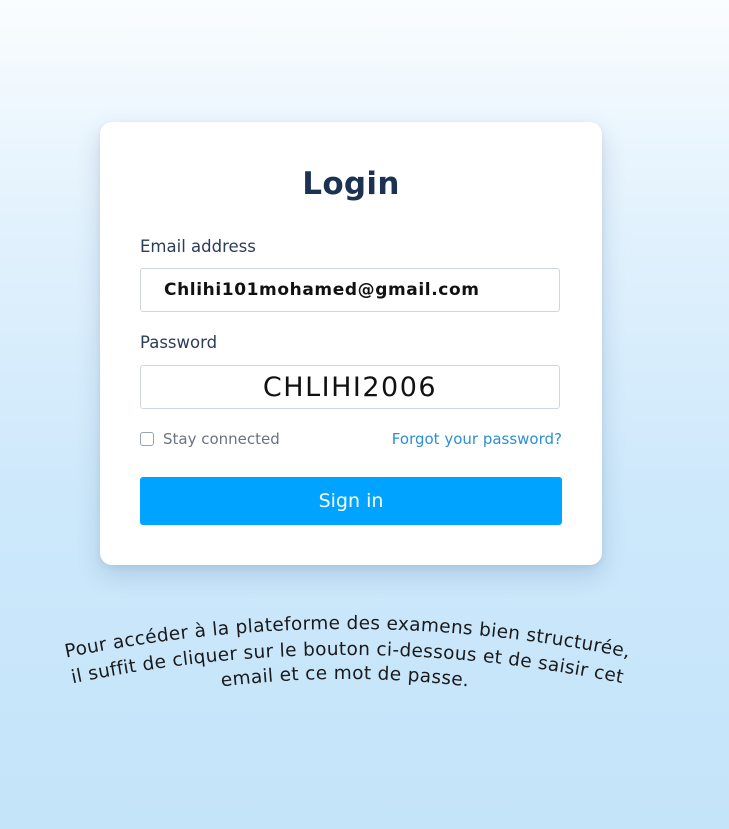 The image size is (729, 829). What do you see at coordinates (351, 184) in the screenshot?
I see `login-title: Login` at bounding box center [351, 184].